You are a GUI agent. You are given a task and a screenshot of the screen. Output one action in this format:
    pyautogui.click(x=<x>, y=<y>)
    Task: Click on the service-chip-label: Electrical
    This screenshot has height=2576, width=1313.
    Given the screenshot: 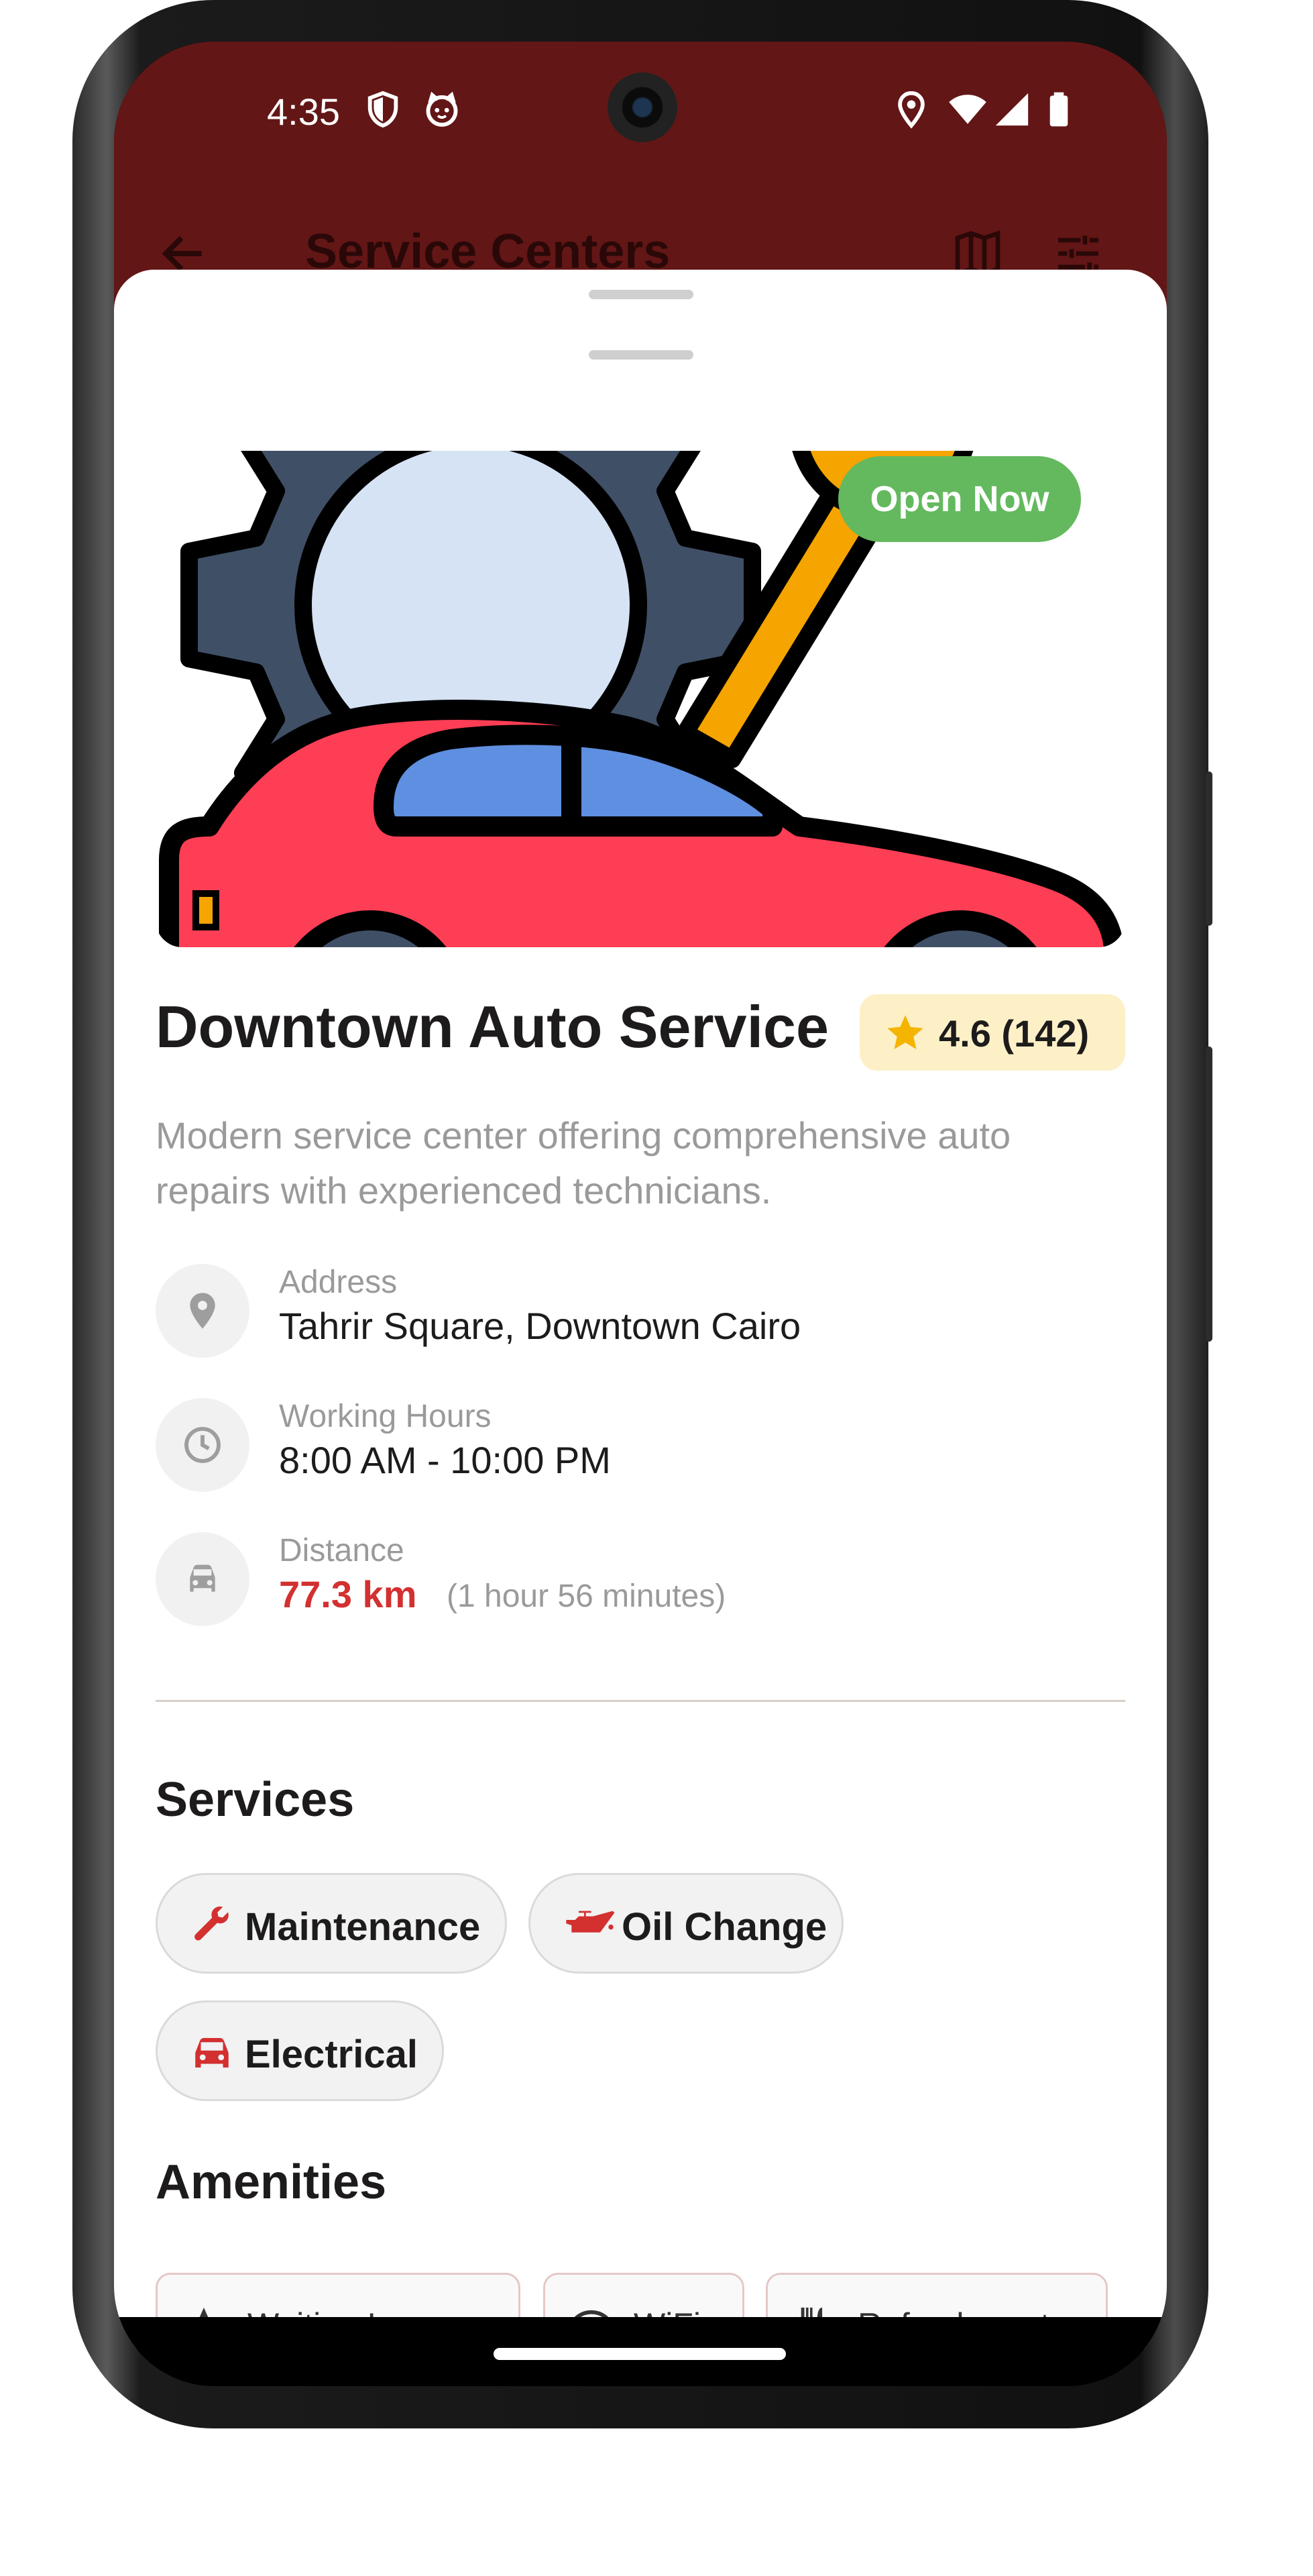 What is the action you would take?
    pyautogui.click(x=331, y=2054)
    